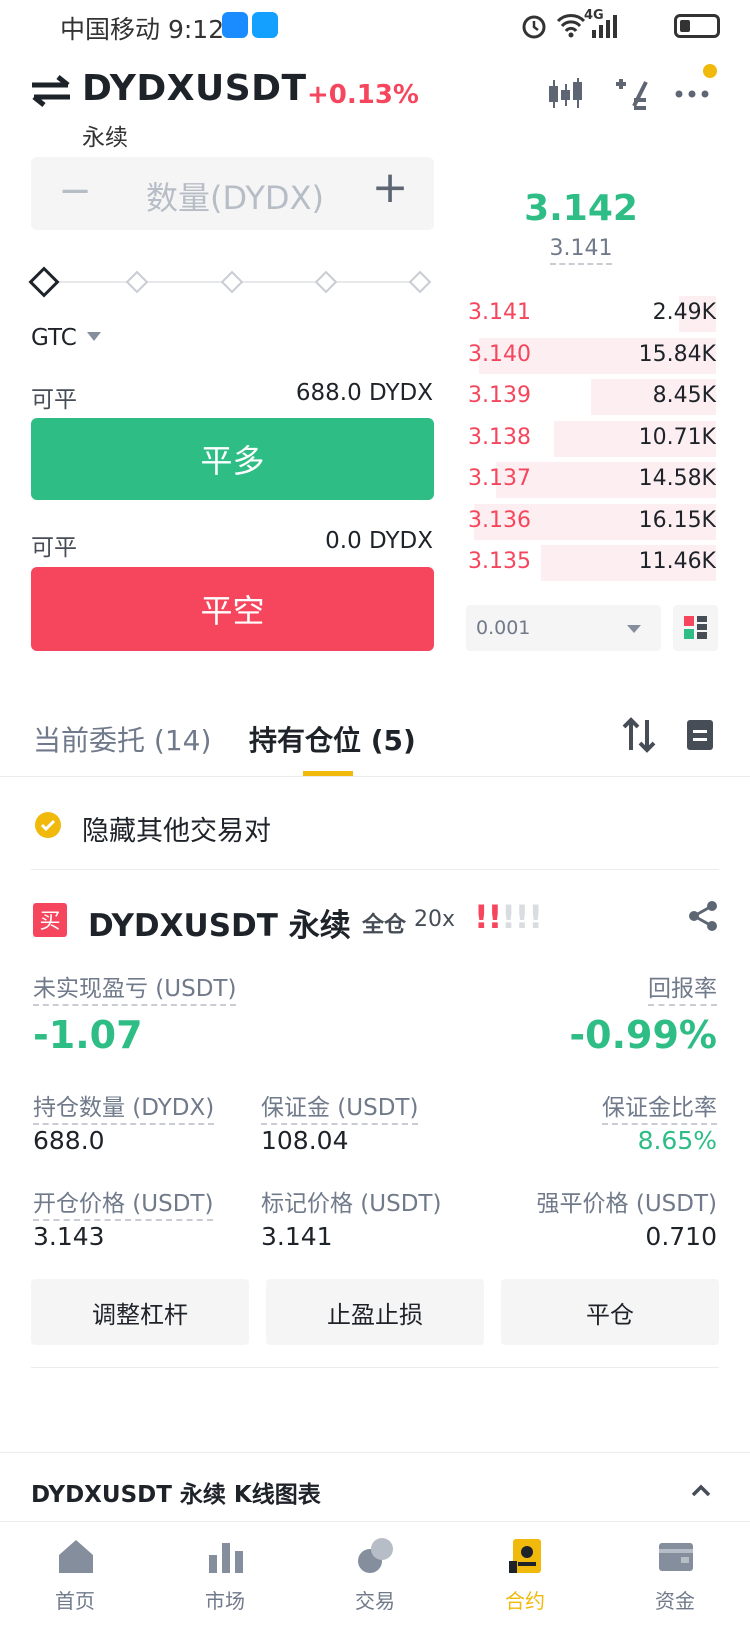 The image size is (750, 1625). What do you see at coordinates (232, 459) in the screenshot?
I see `close-long-button: 平多` at bounding box center [232, 459].